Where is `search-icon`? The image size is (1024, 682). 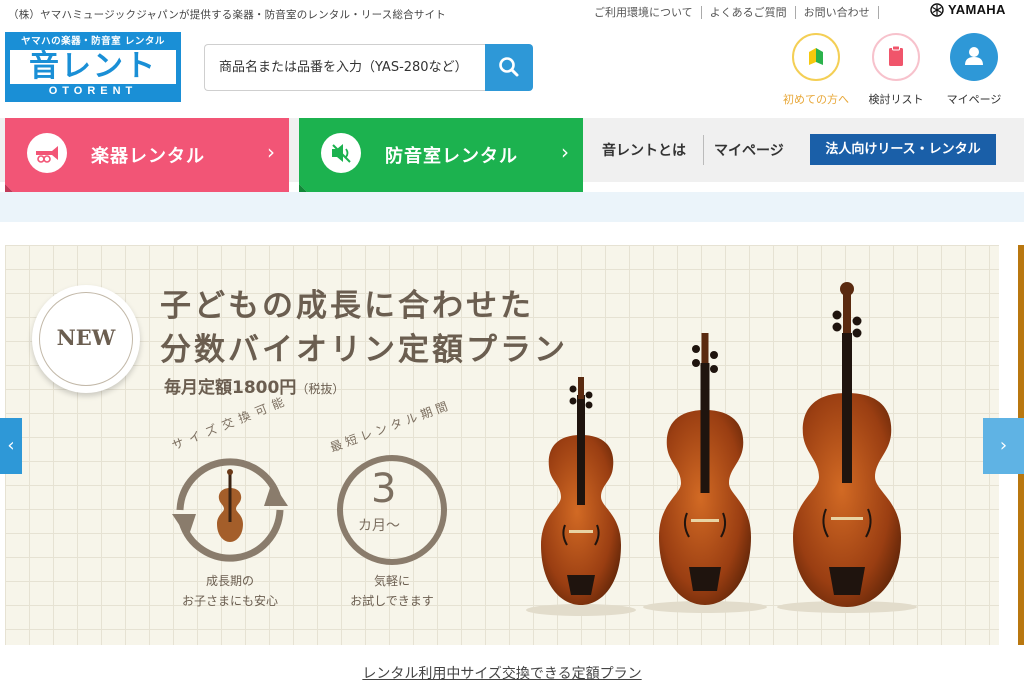
search-icon is located at coordinates (509, 67).